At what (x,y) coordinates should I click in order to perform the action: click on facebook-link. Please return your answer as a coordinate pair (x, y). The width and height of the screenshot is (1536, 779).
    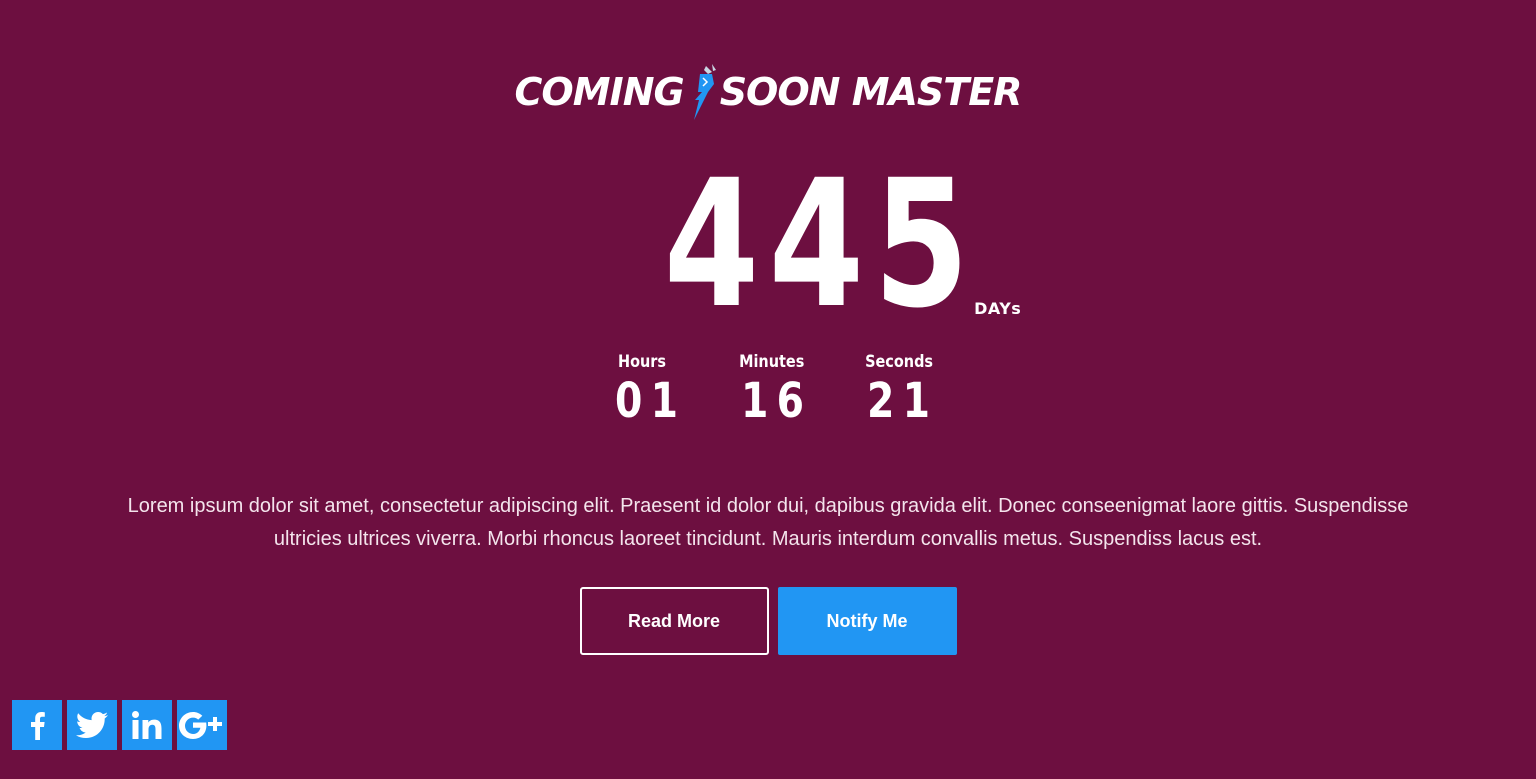
    Looking at the image, I should click on (37, 725).